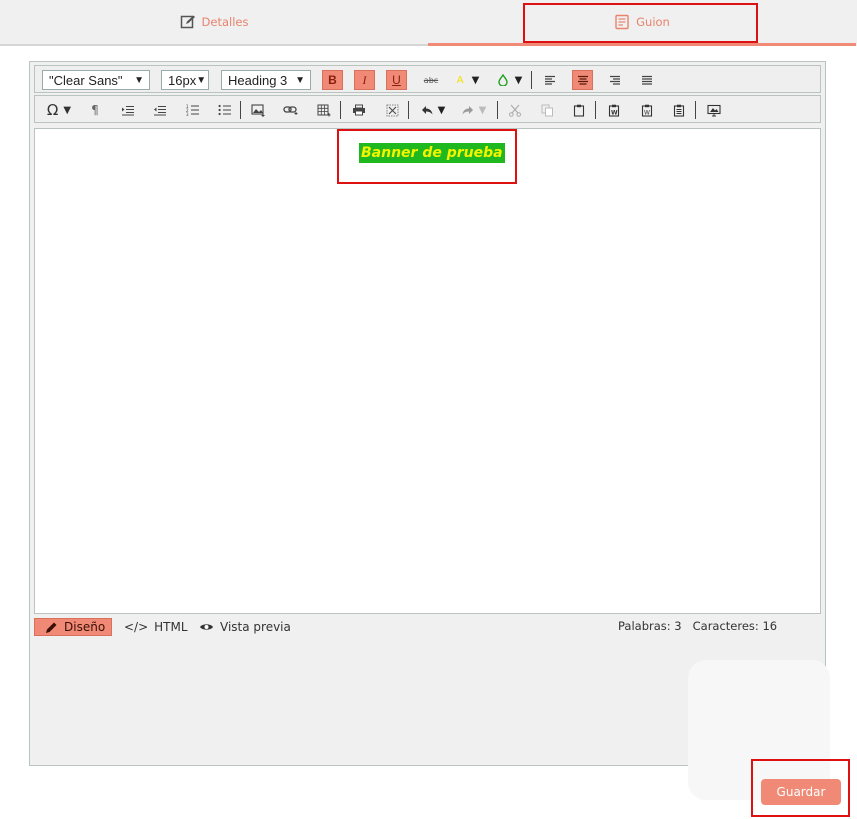 This screenshot has height=819, width=857. What do you see at coordinates (136, 627) in the screenshot?
I see `code-icon: </>` at bounding box center [136, 627].